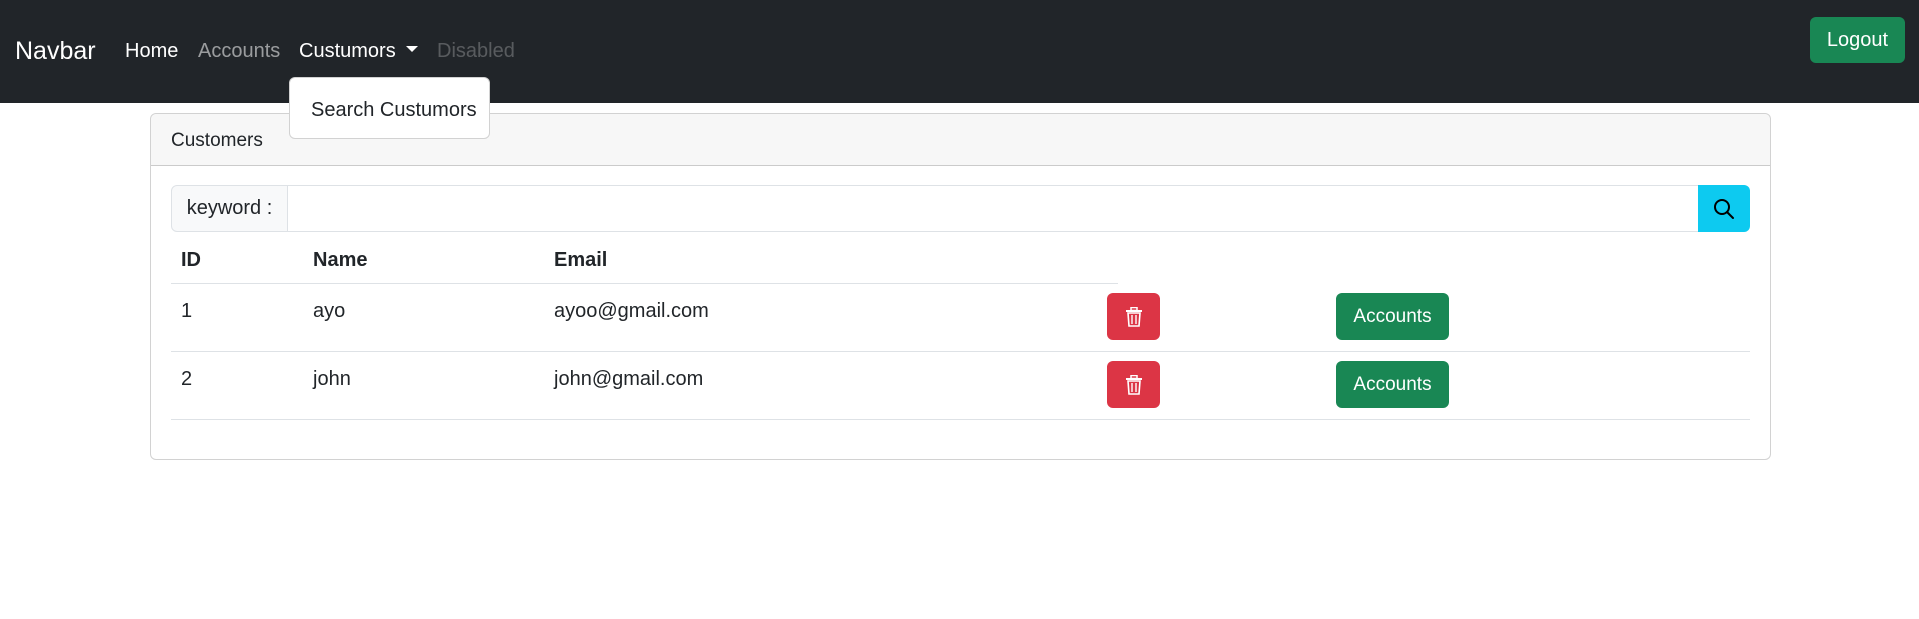 The width and height of the screenshot is (1919, 619). Describe the element at coordinates (411, 48) in the screenshot. I see `caret-down-icon` at that location.